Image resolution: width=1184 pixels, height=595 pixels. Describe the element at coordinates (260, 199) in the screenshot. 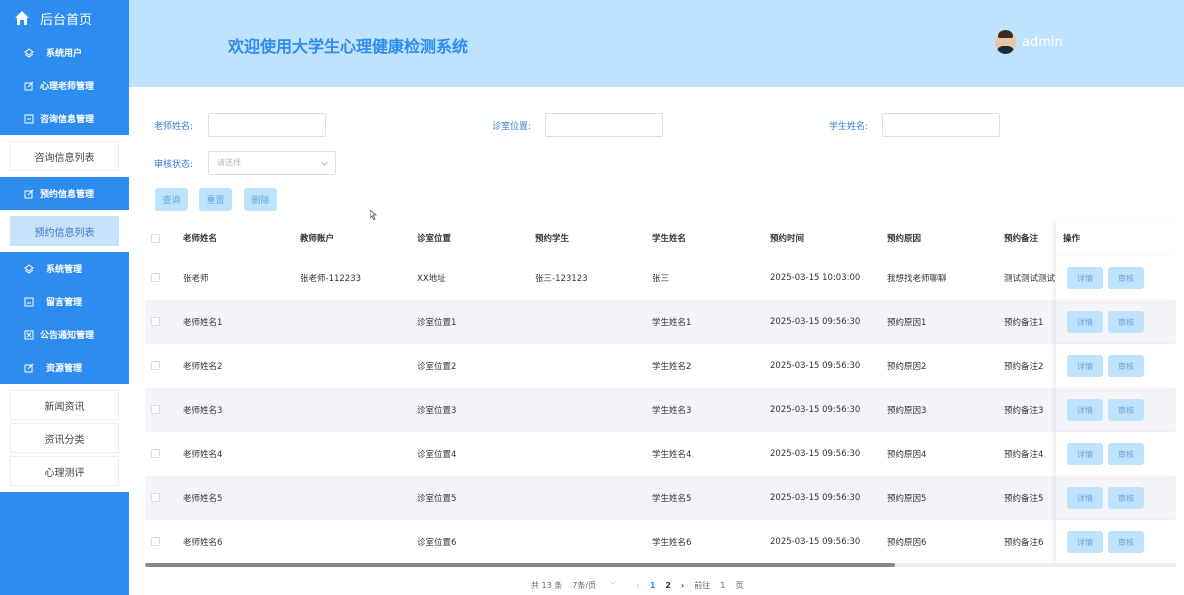

I see `delete-button: 删除` at that location.